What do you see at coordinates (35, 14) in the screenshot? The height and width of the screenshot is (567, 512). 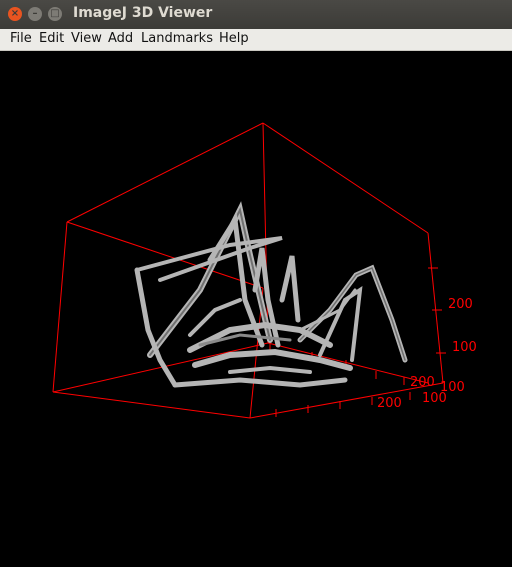 I see `minimize-icon: –` at bounding box center [35, 14].